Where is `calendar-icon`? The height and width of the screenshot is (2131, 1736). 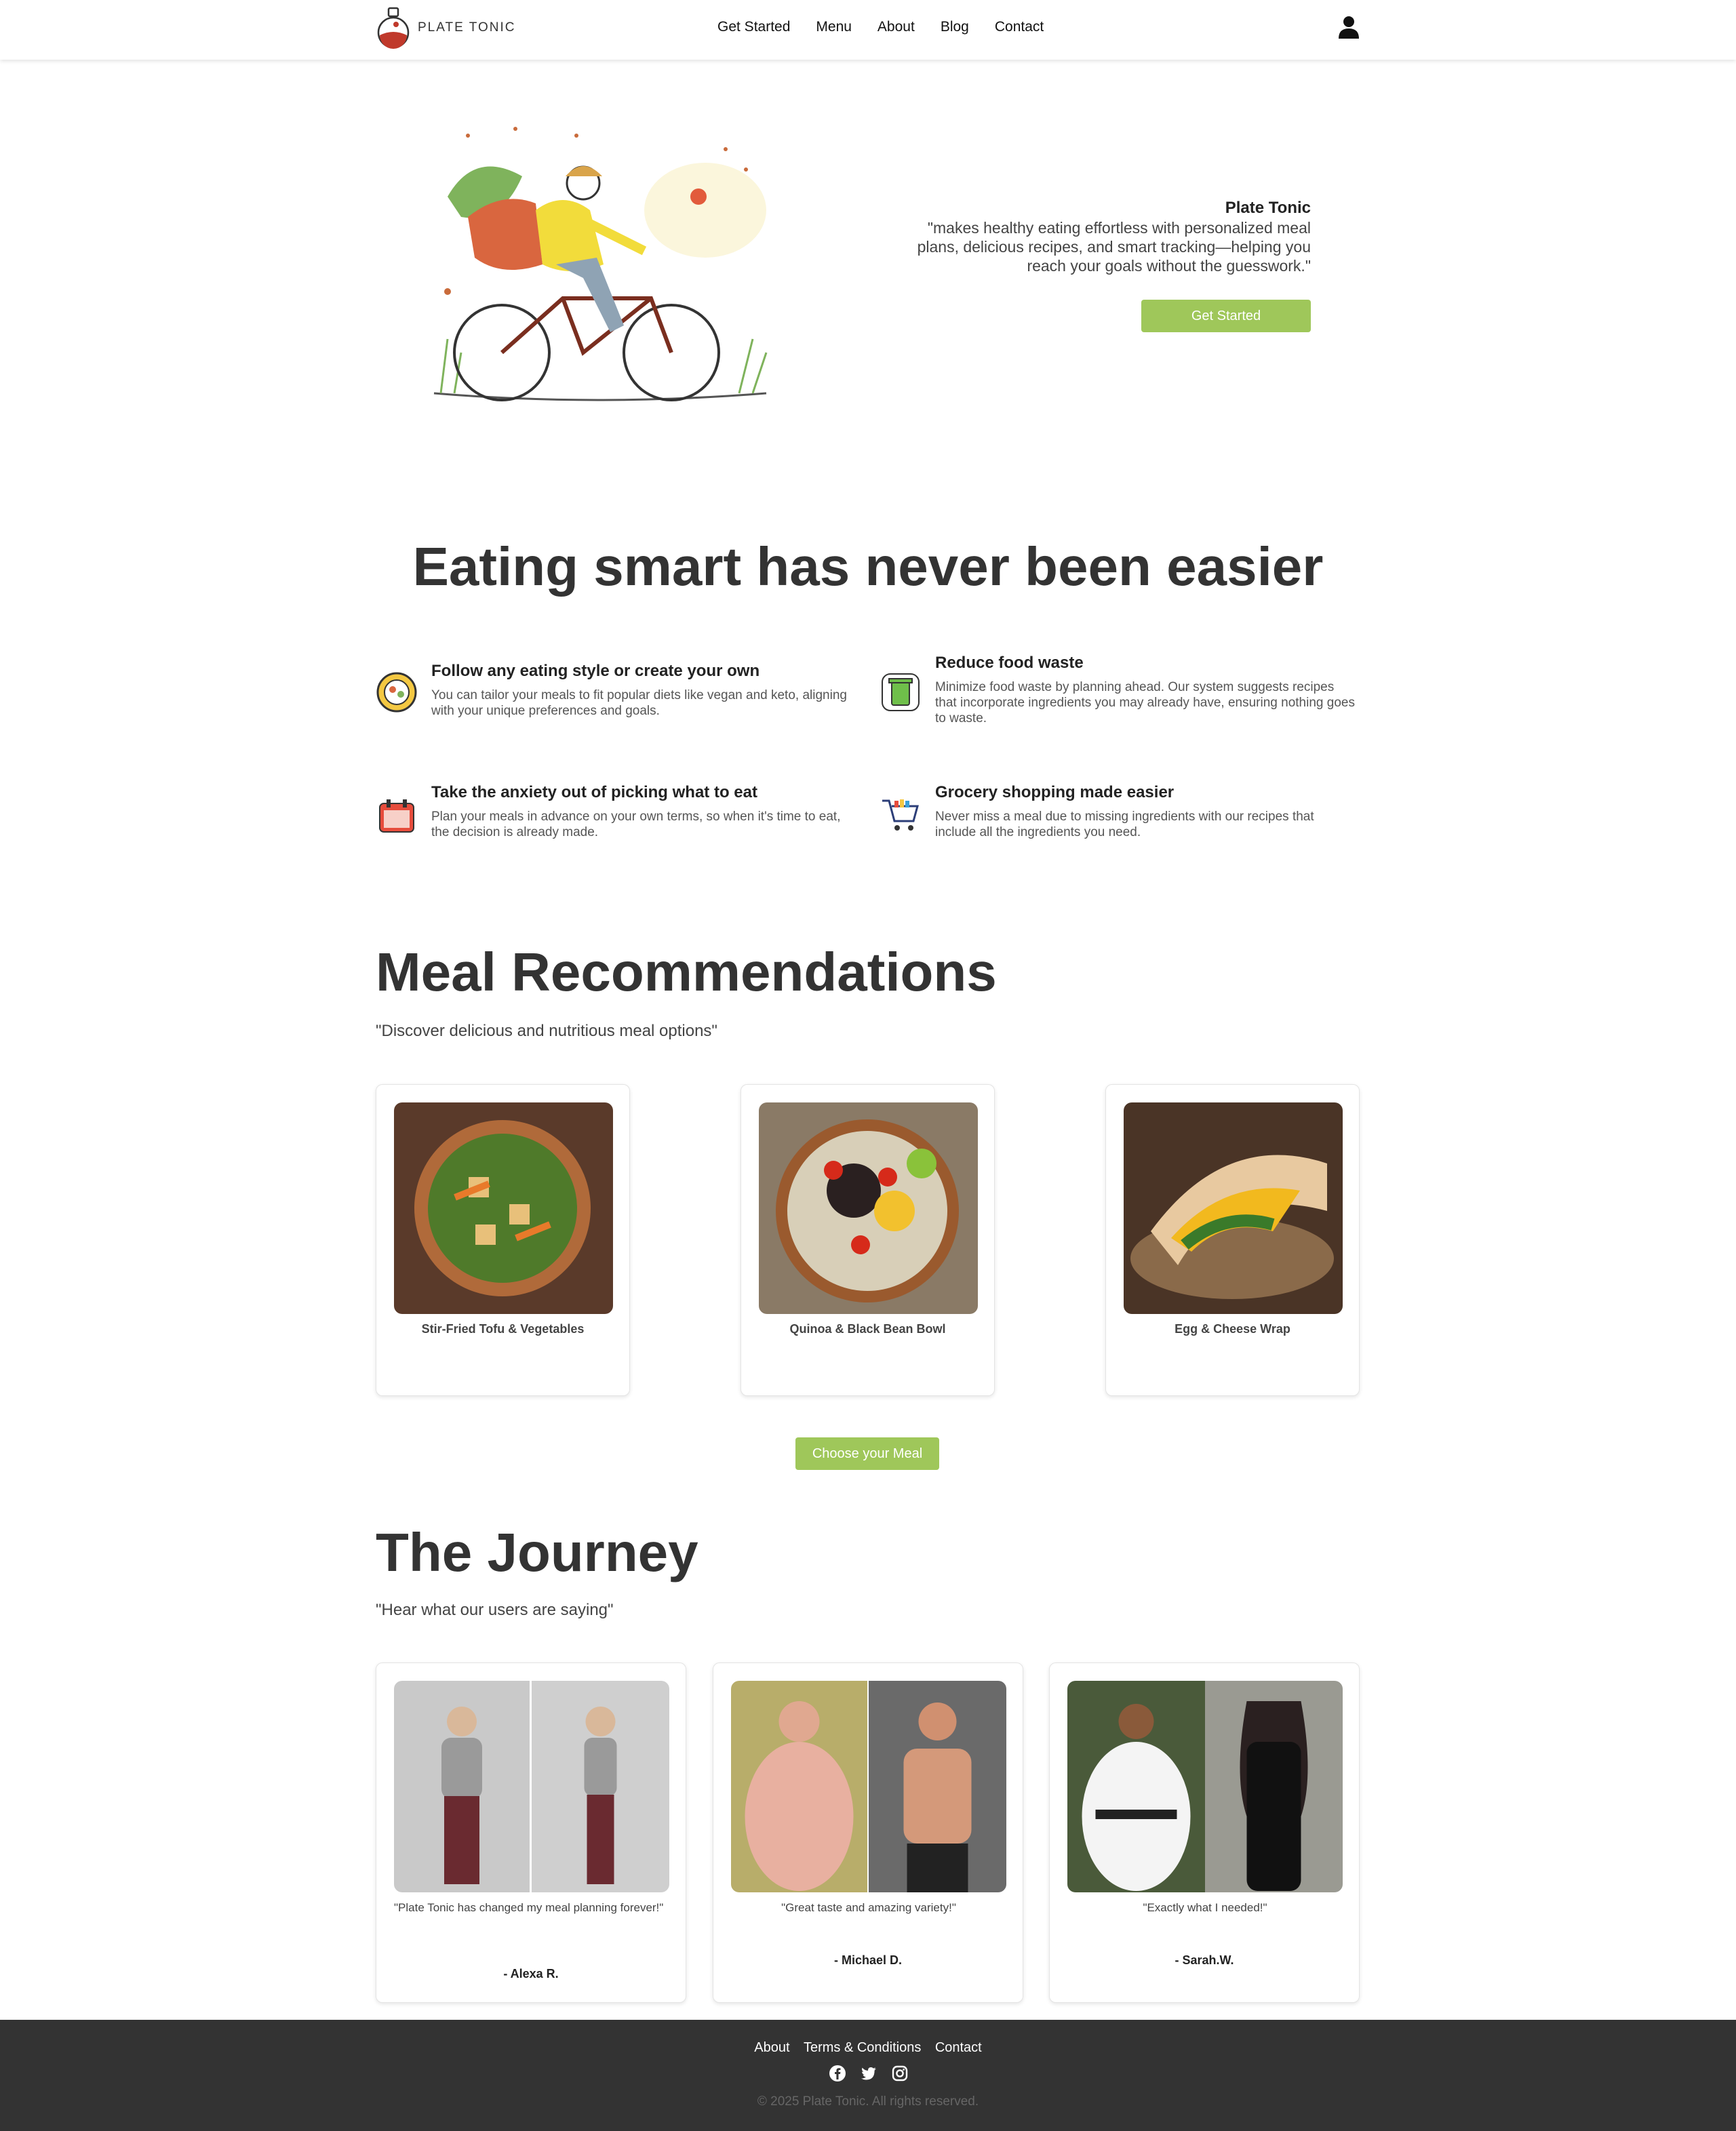 calendar-icon is located at coordinates (396, 816).